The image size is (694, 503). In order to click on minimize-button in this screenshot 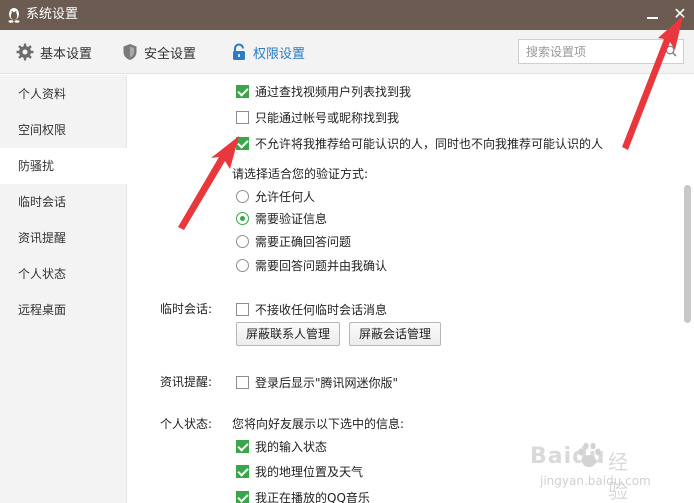, I will do `click(653, 15)`.